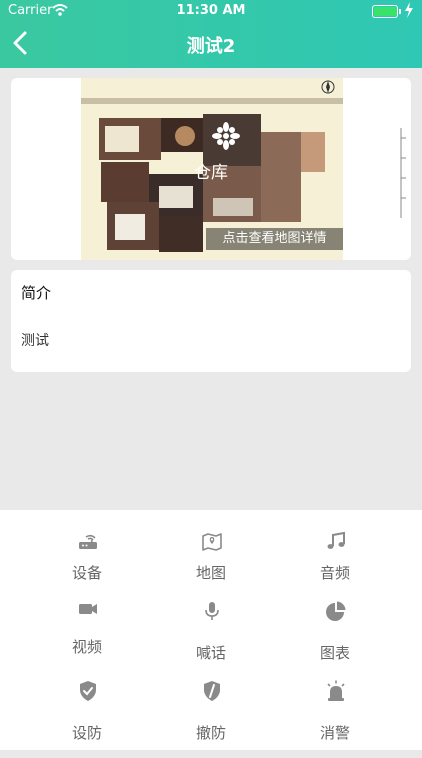 Image resolution: width=422 pixels, height=758 pixels. What do you see at coordinates (211, 638) in the screenshot?
I see `grid-item-intercom: 喊话` at bounding box center [211, 638].